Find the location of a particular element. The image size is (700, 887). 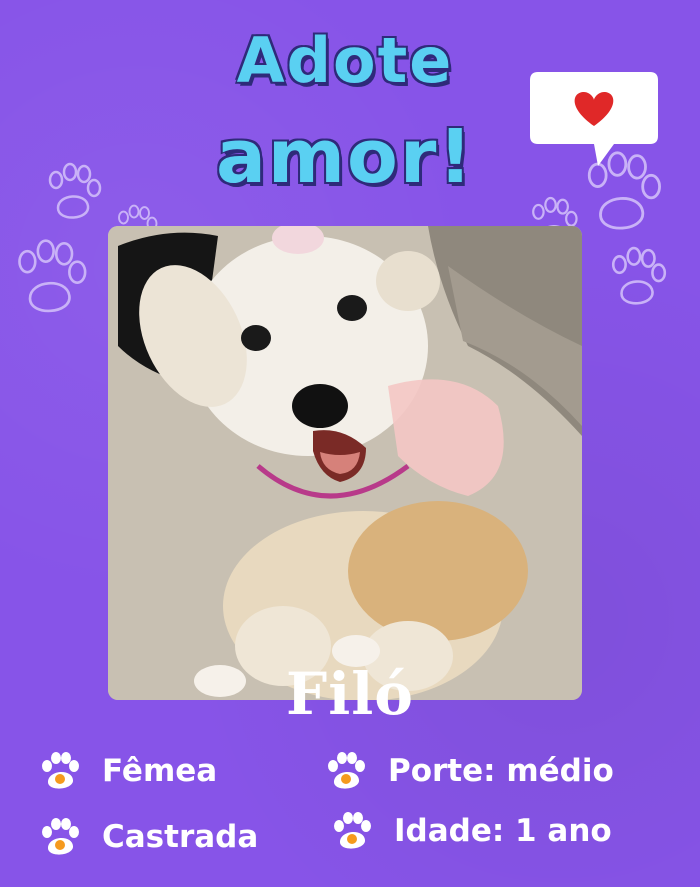

info-label: Idade: 1 ano is located at coordinates (503, 831).